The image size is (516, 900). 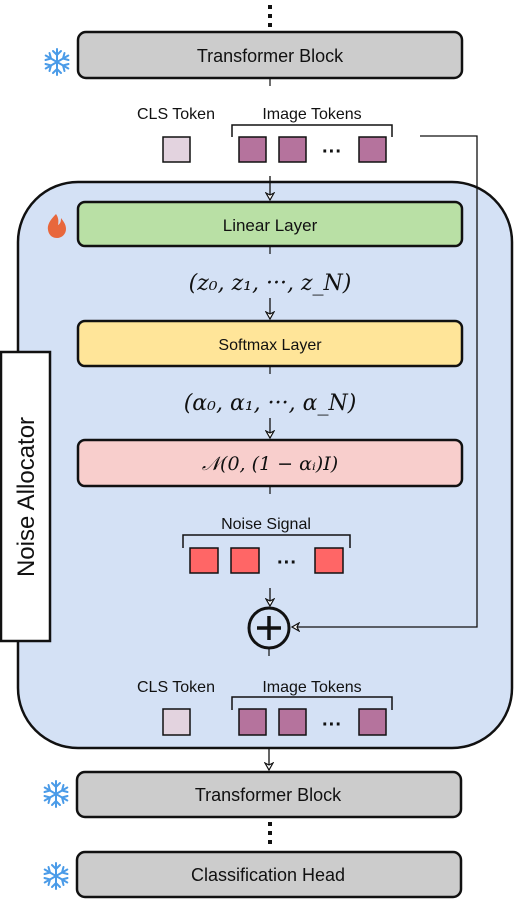 What do you see at coordinates (270, 283) in the screenshot?
I see `z-vector: (z₀, z₁, ···, z_N)` at bounding box center [270, 283].